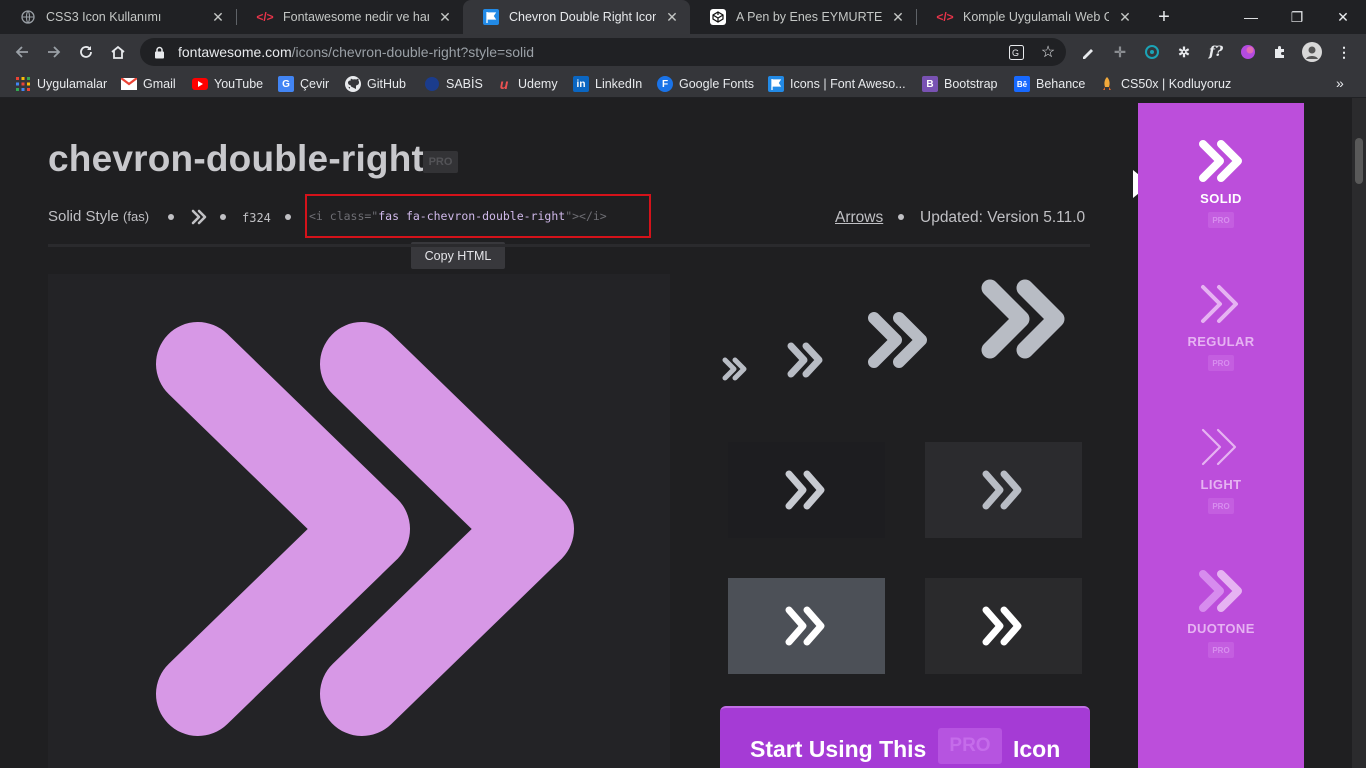 The width and height of the screenshot is (1366, 768). Describe the element at coordinates (1152, 52) in the screenshot. I see `circle-extension-icon` at that location.